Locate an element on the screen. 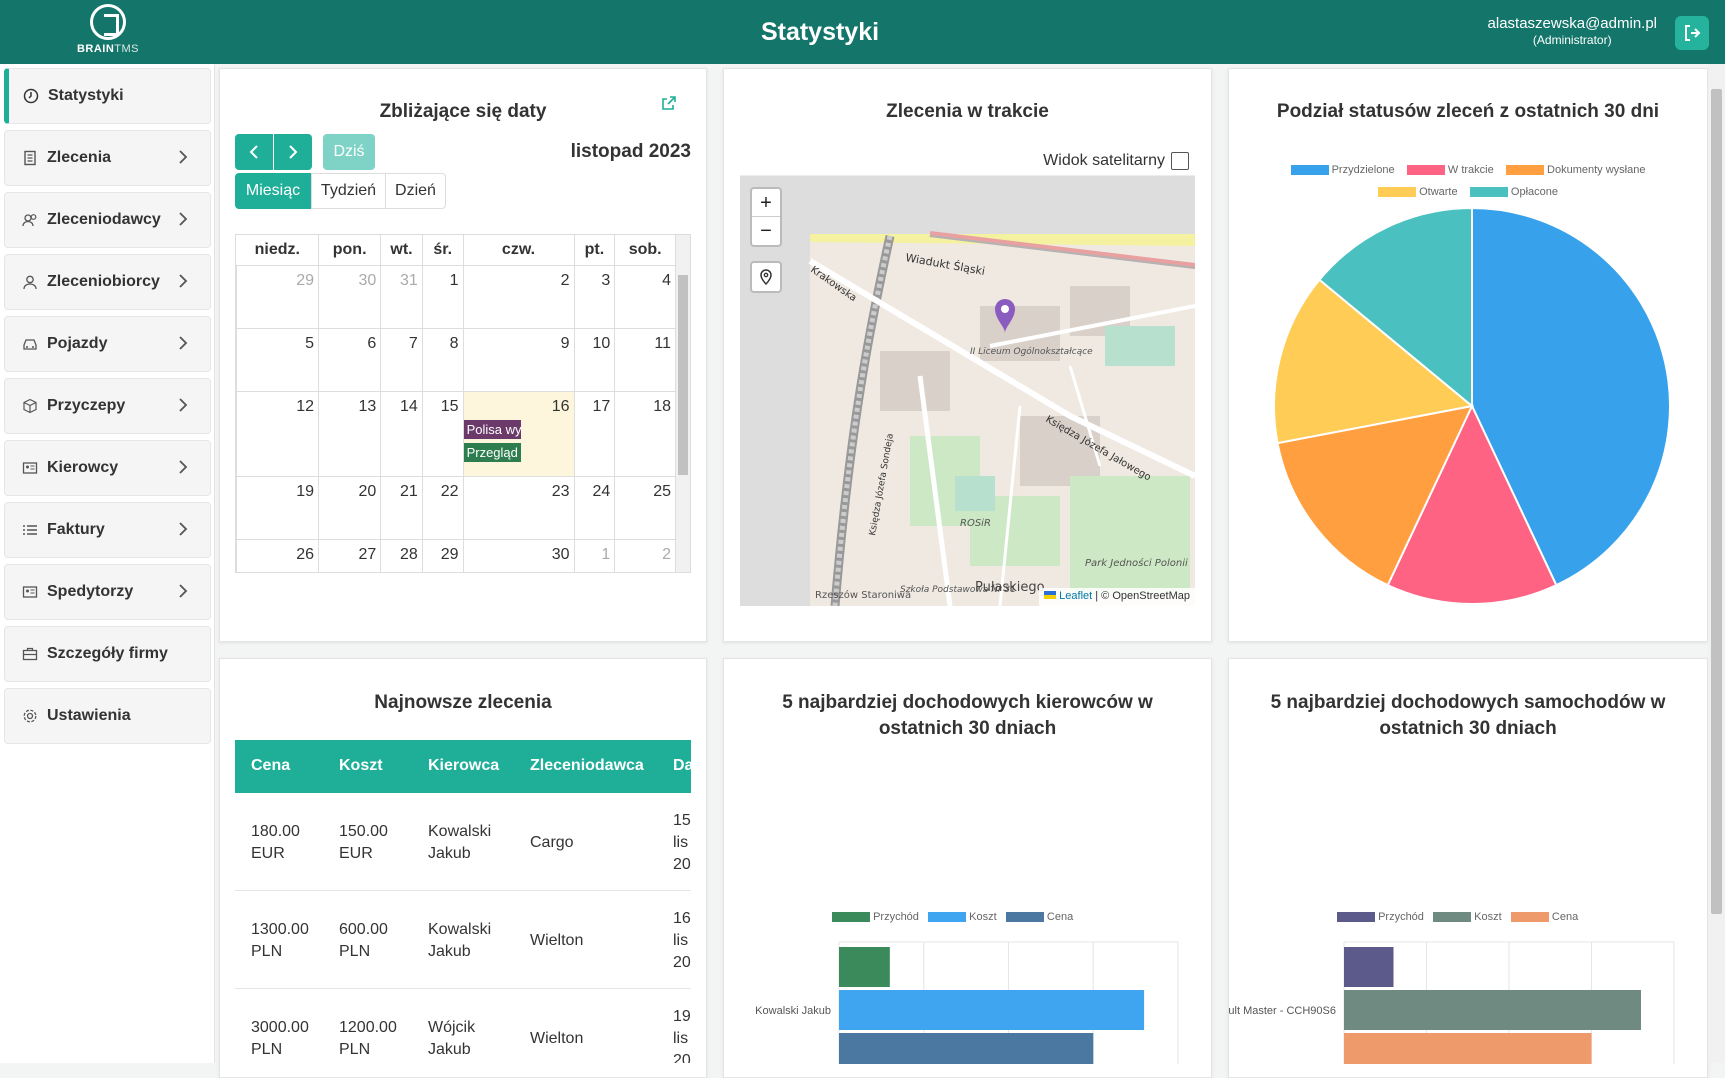 Image resolution: width=1725 pixels, height=1078 pixels. satellite-checkbox is located at coordinates (1180, 161).